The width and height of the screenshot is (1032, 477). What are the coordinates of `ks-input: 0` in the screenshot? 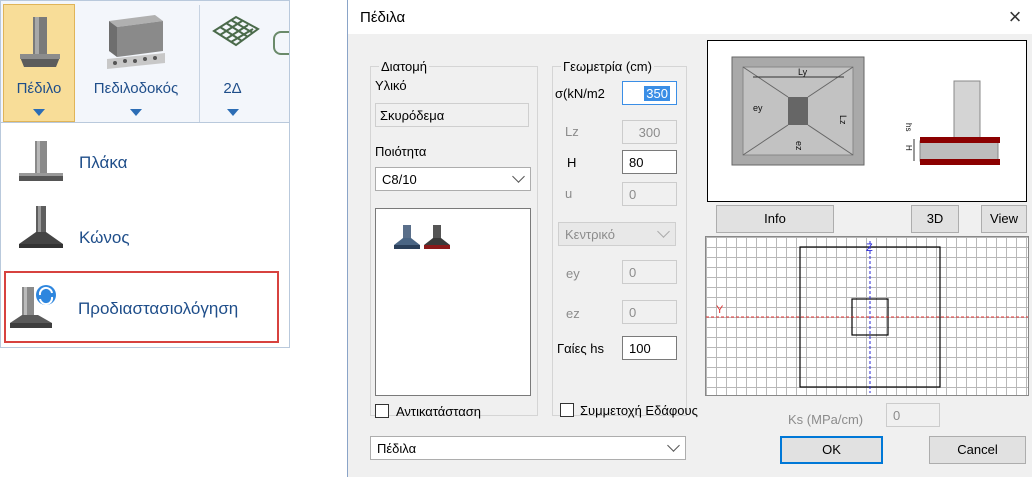 It's located at (913, 415).